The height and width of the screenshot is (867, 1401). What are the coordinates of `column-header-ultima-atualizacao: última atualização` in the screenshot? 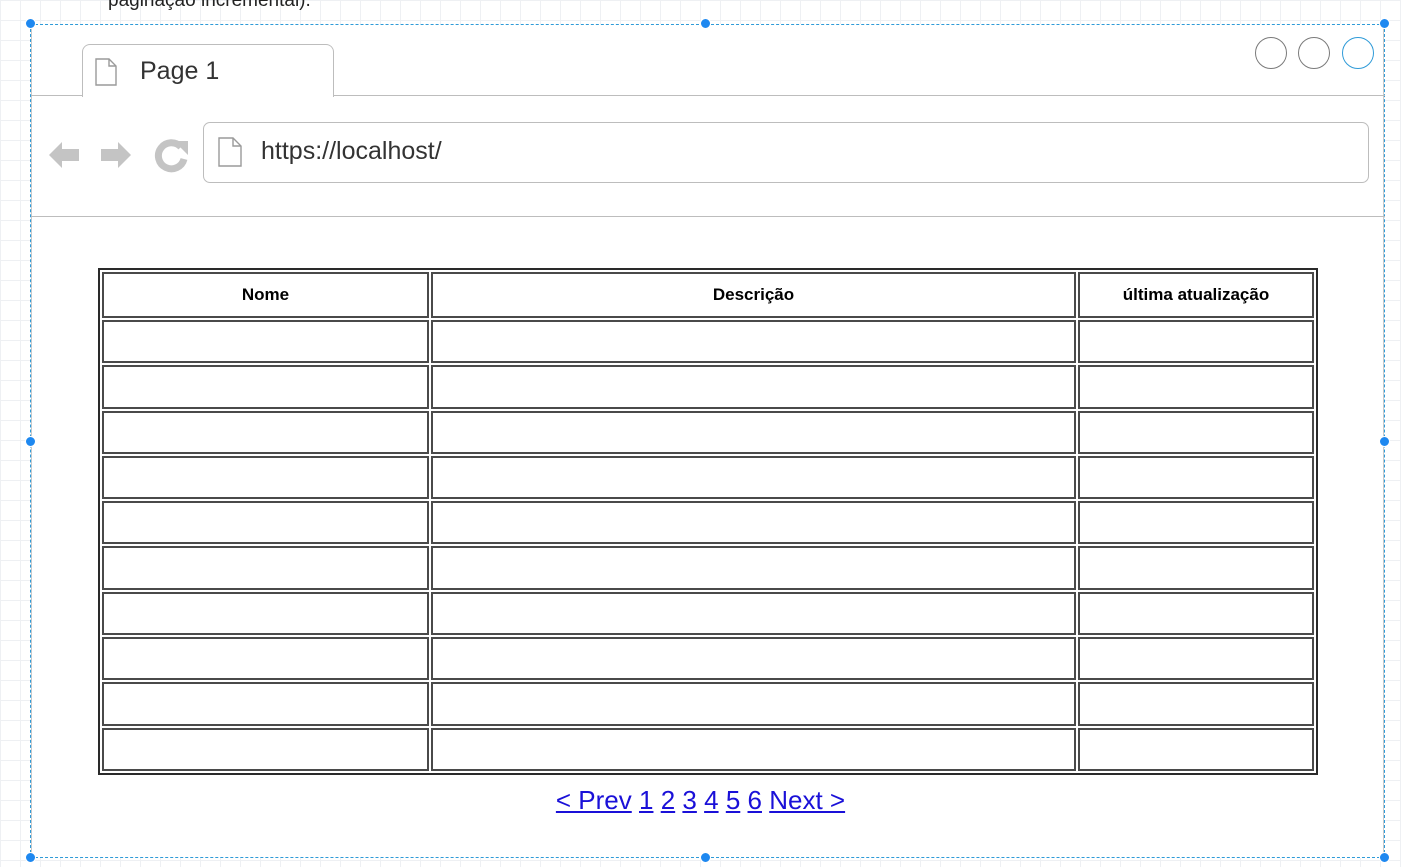 It's located at (1196, 295).